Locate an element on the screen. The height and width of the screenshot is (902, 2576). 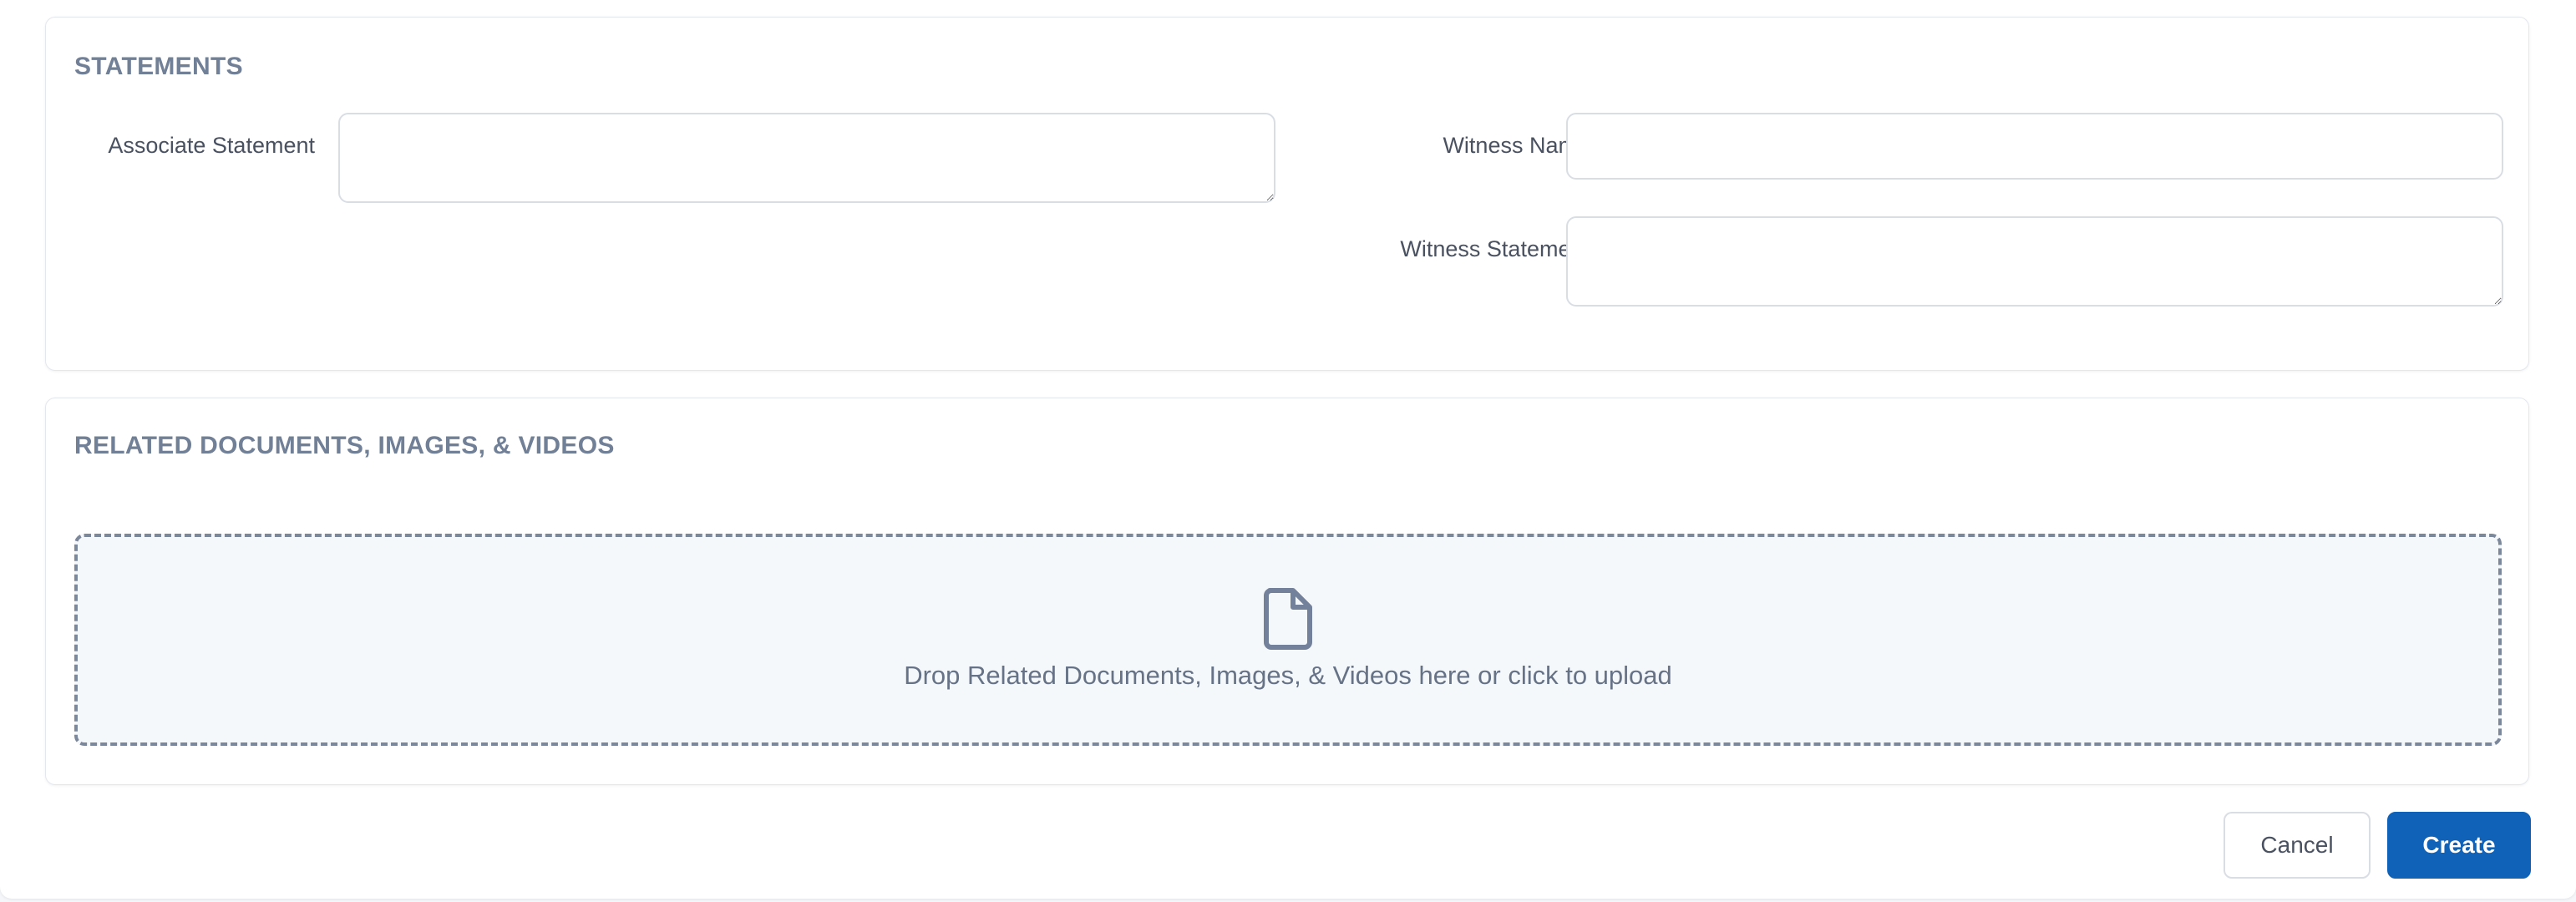
related-documents-section-title: RELATED DOCUMENTS, IMAGES, & VIDEOS is located at coordinates (344, 445).